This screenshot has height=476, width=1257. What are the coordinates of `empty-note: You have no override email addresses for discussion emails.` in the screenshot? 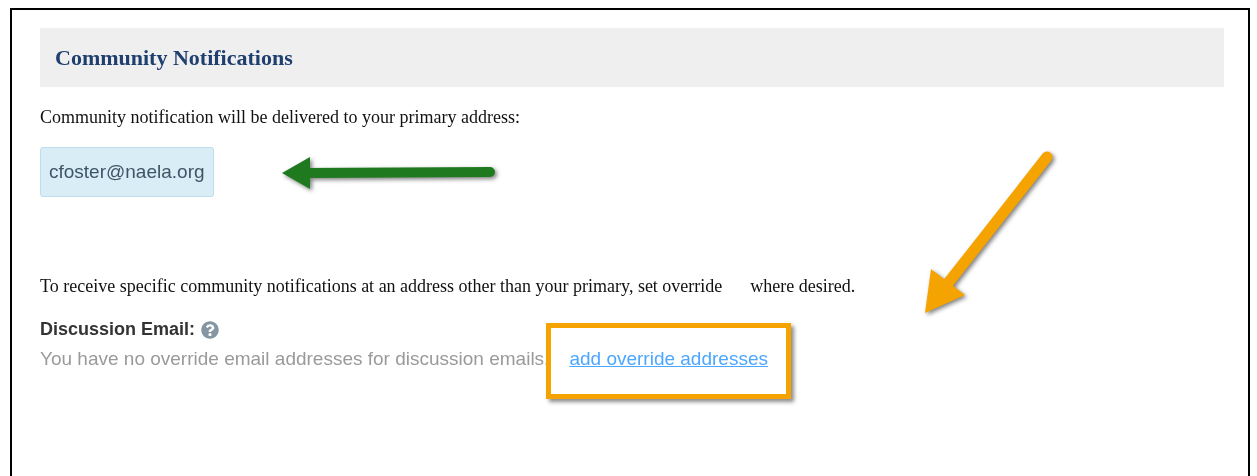 It's located at (295, 359).